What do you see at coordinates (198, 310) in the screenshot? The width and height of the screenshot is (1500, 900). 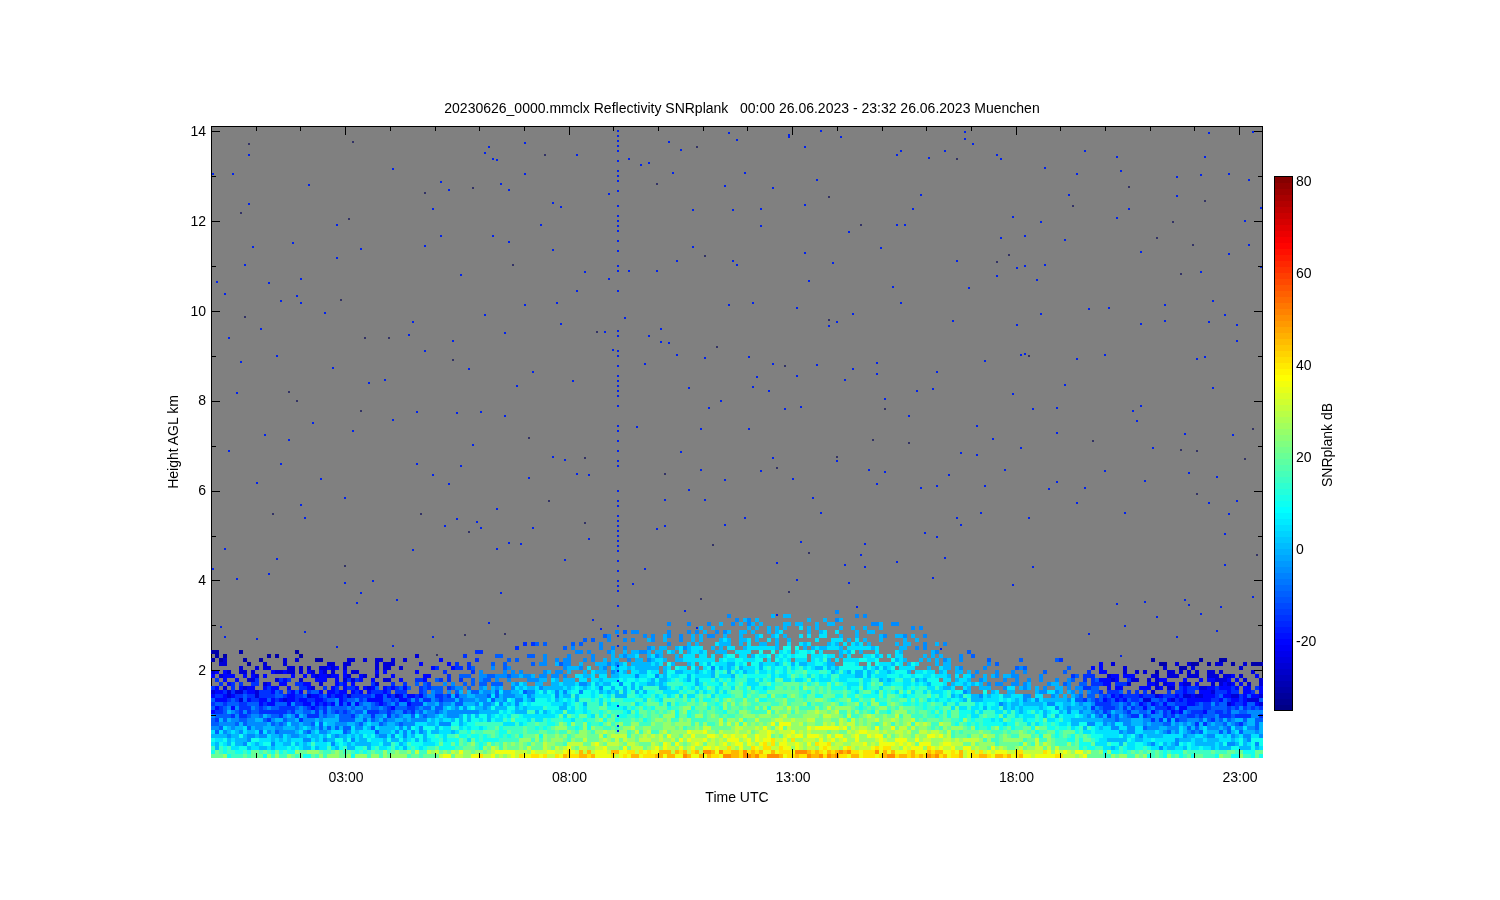 I see `y-tick-label: 10` at bounding box center [198, 310].